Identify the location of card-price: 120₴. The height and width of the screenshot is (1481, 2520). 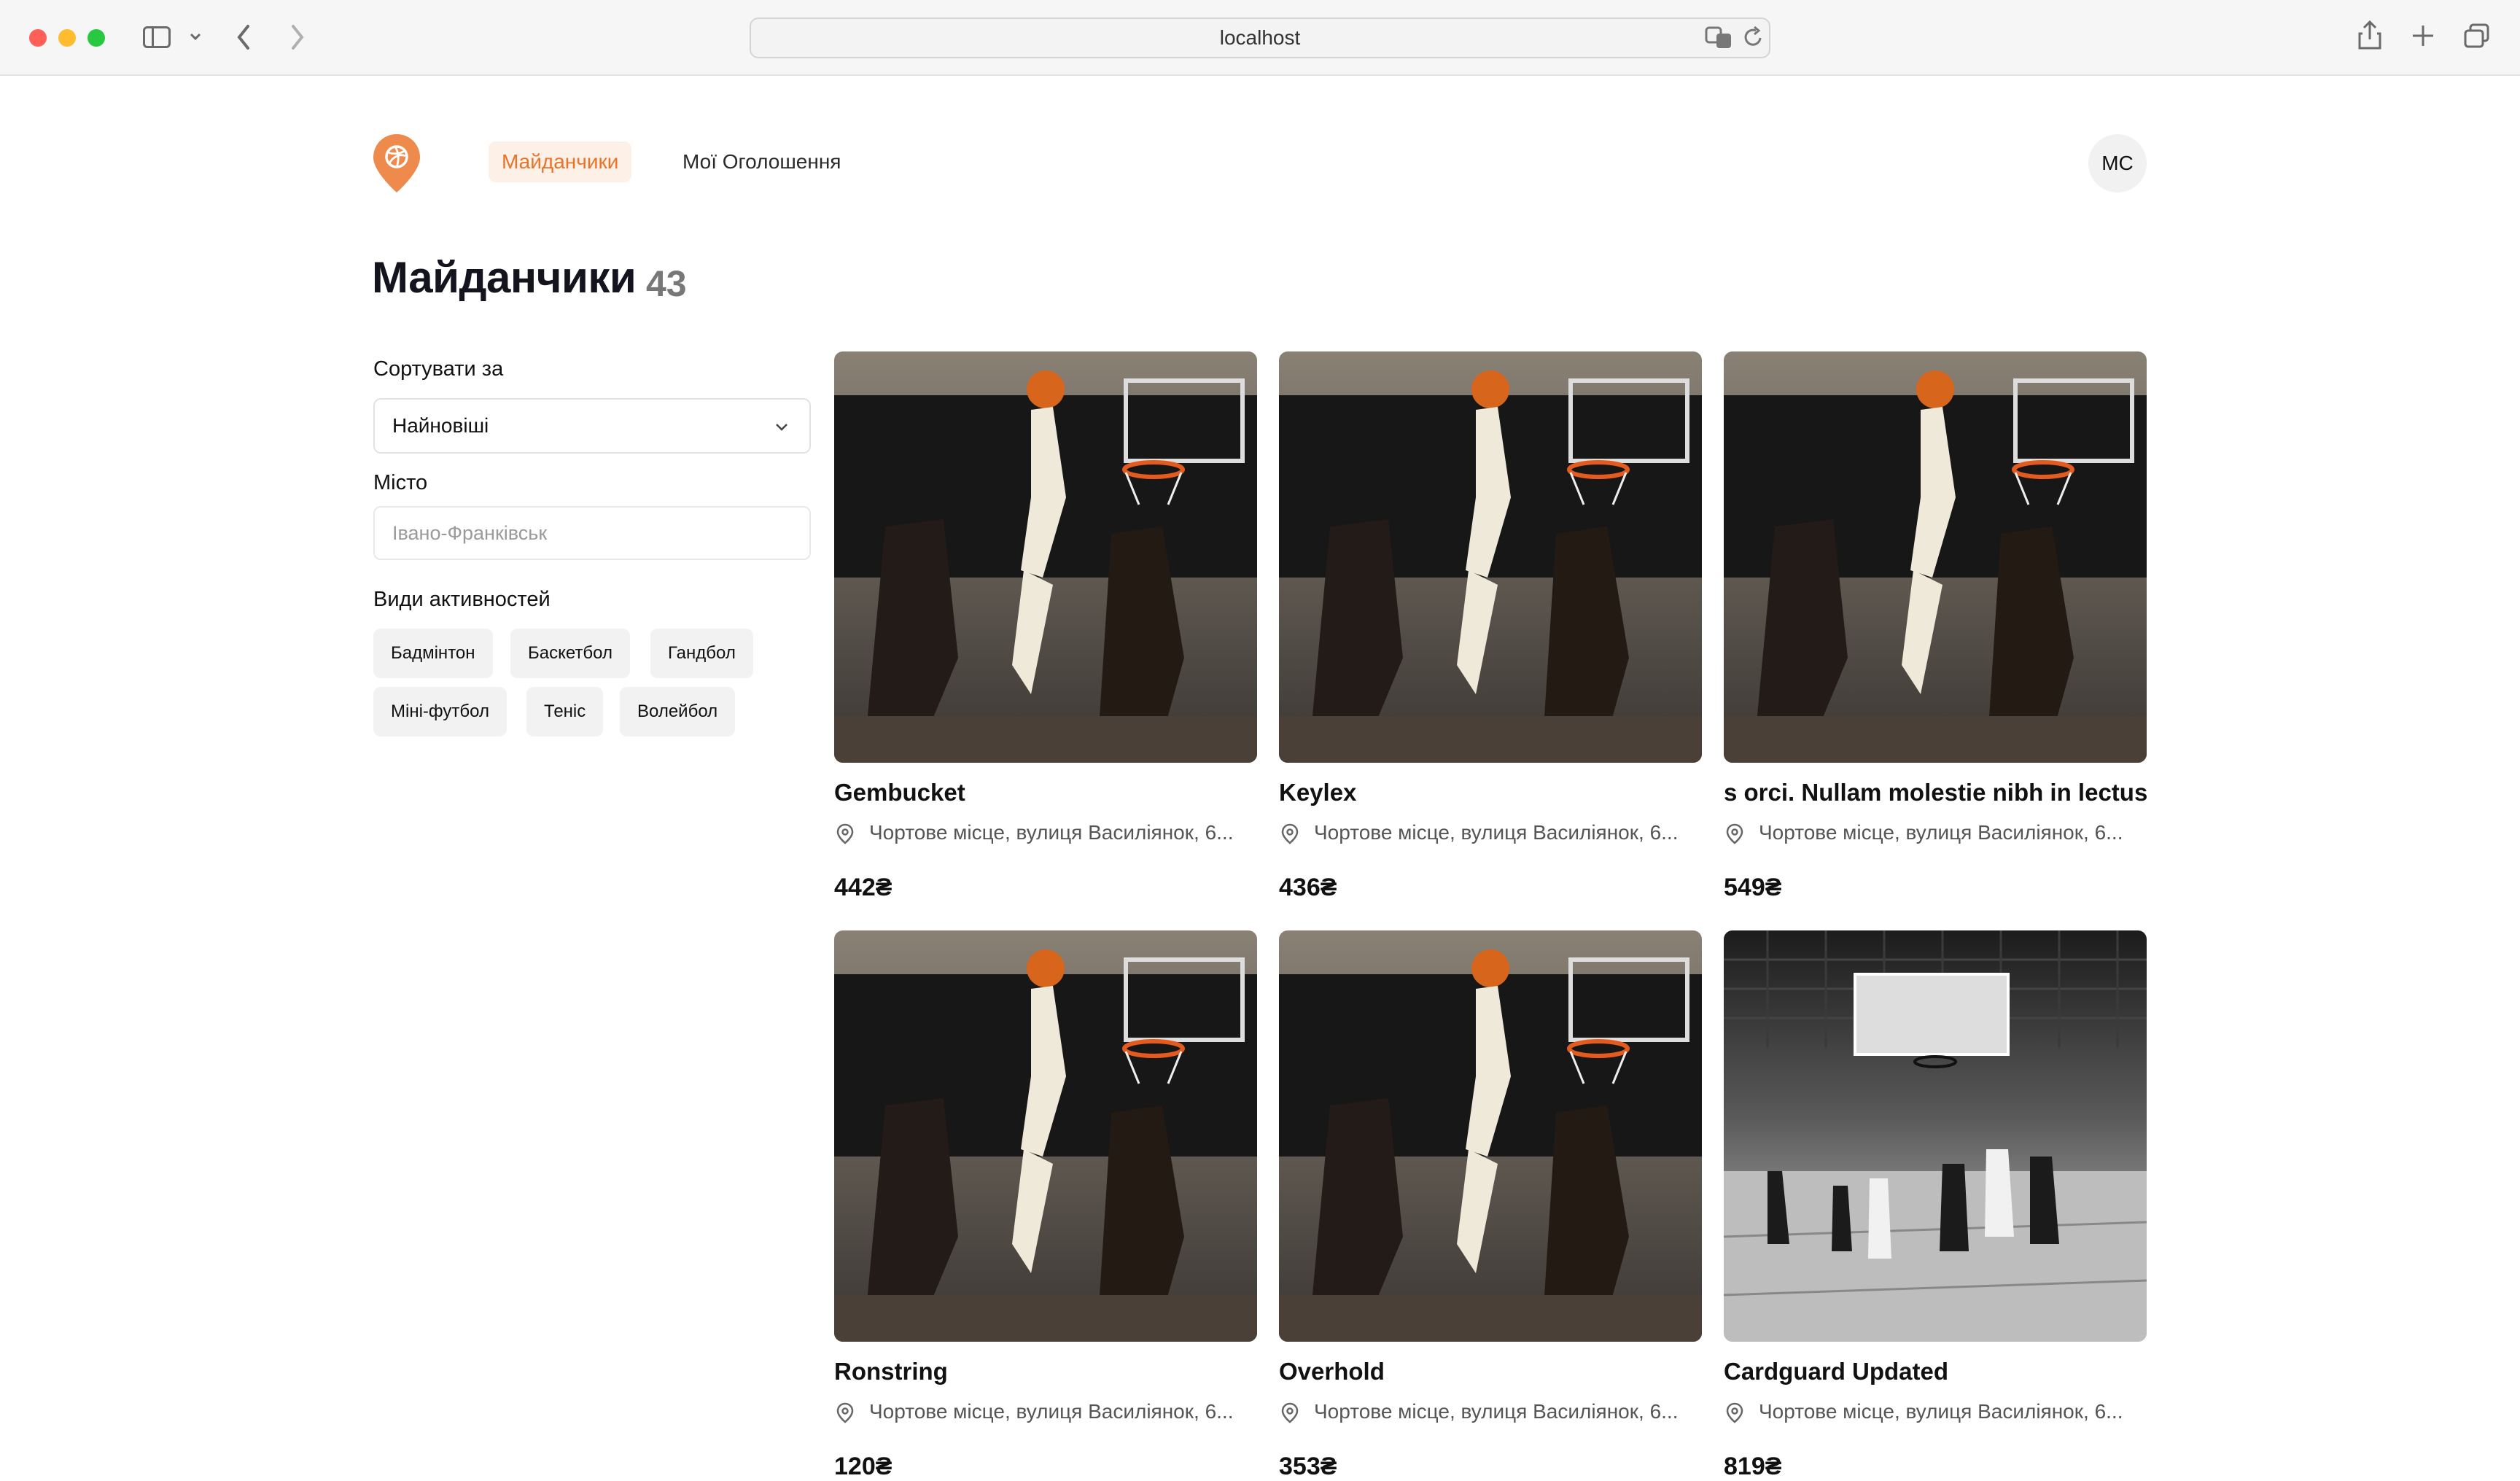
(863, 1466).